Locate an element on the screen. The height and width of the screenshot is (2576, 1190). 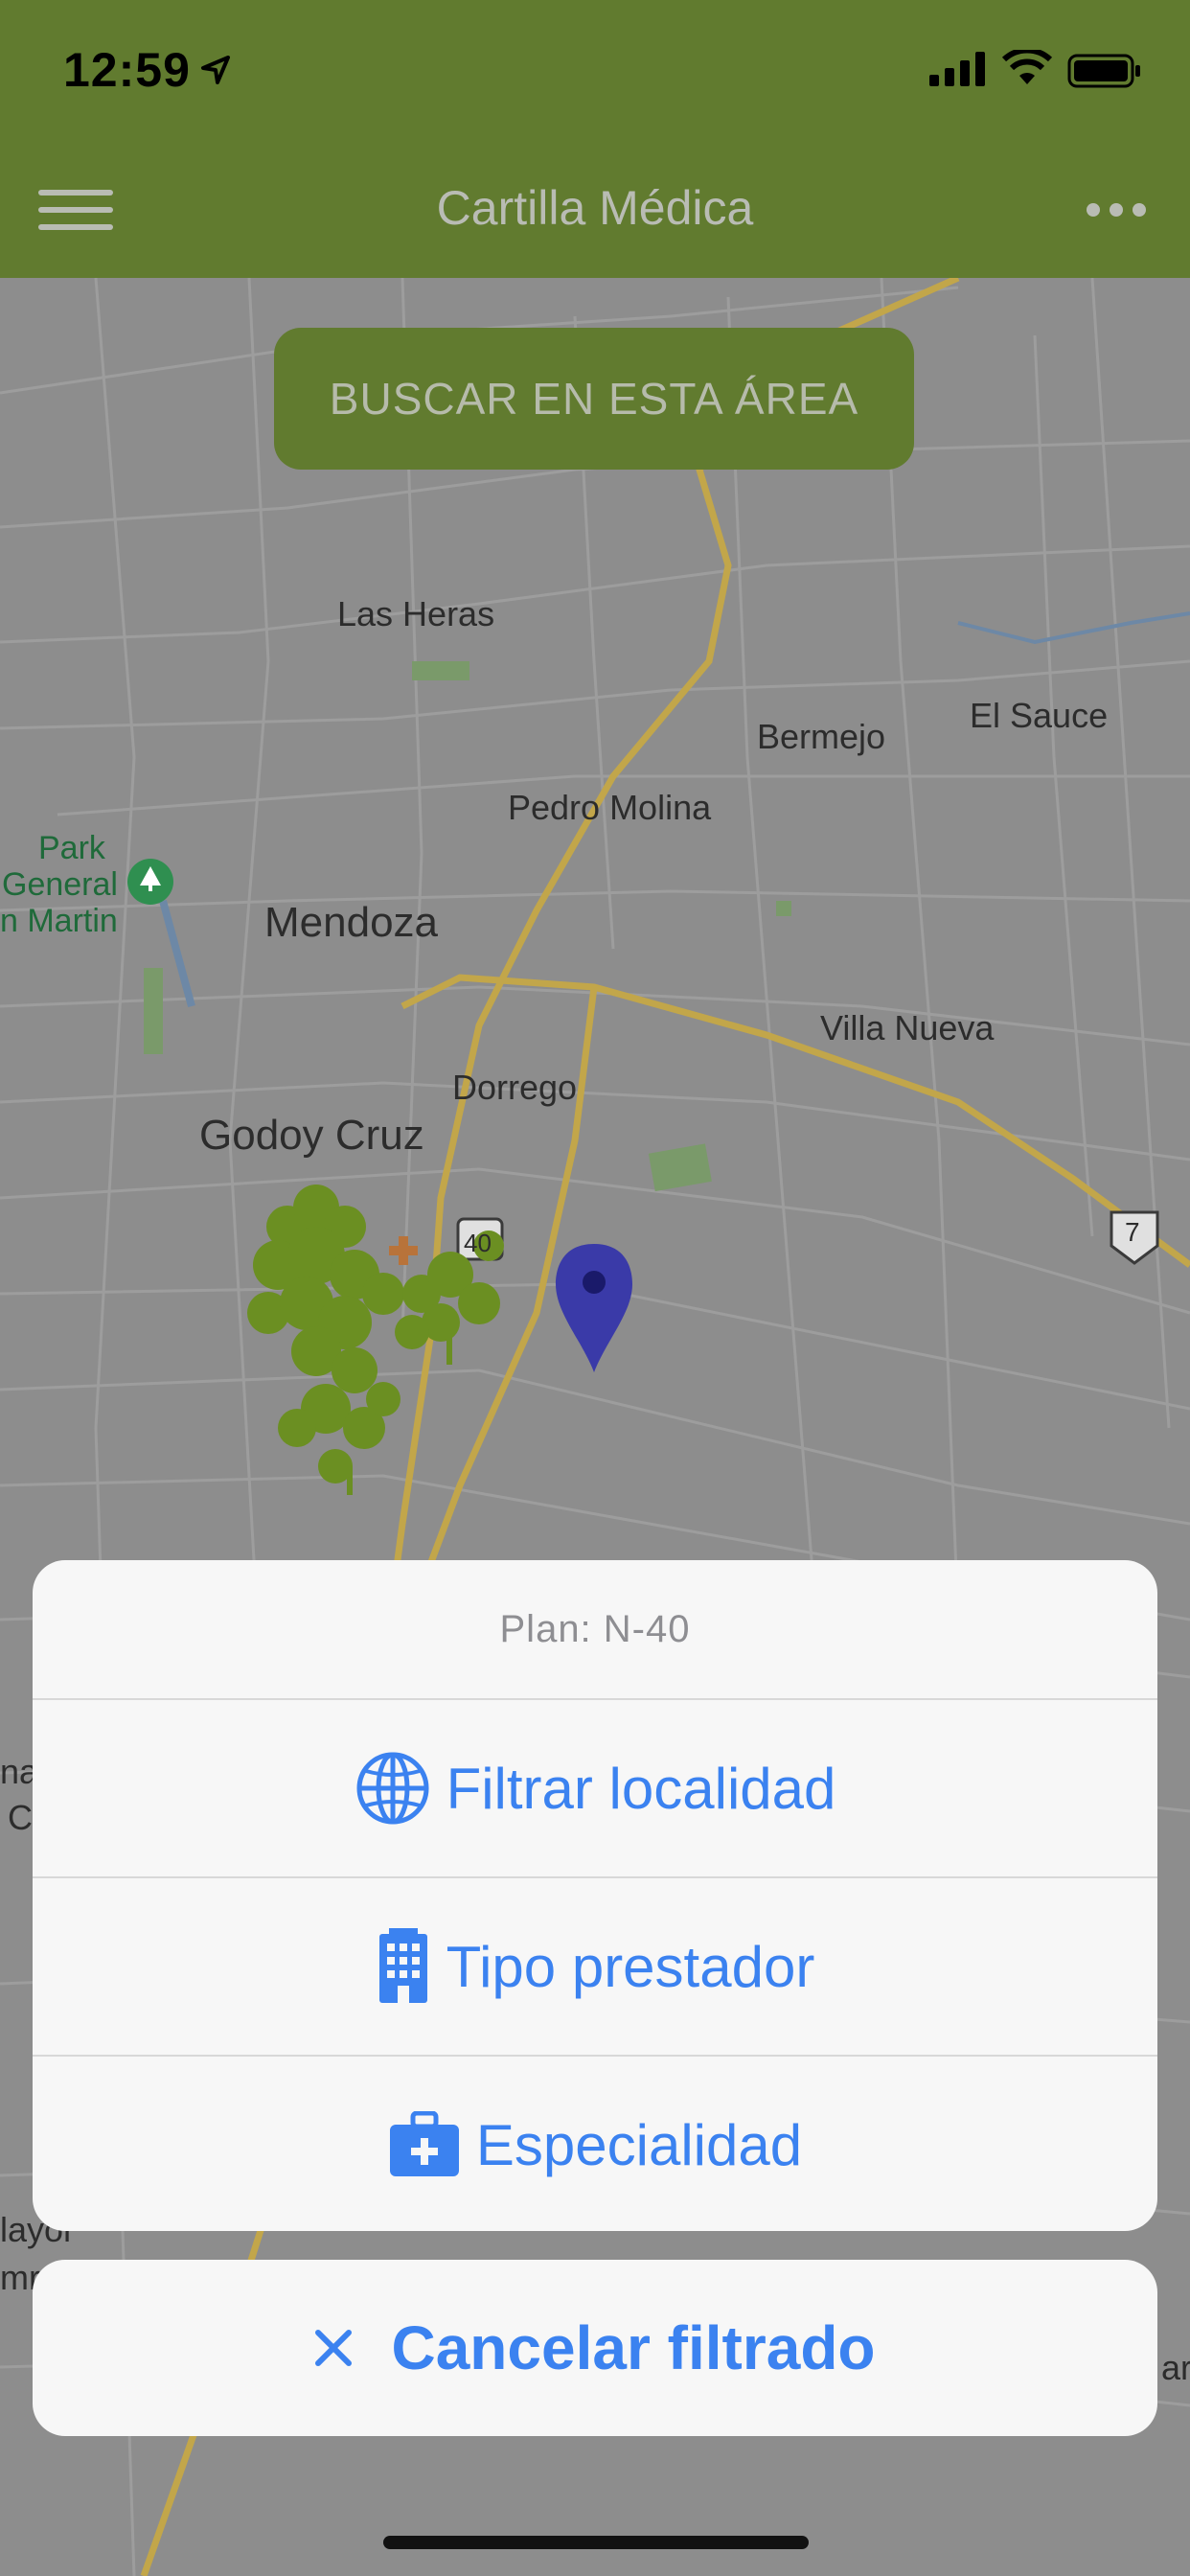
location-arrow-icon is located at coordinates (216, 70).